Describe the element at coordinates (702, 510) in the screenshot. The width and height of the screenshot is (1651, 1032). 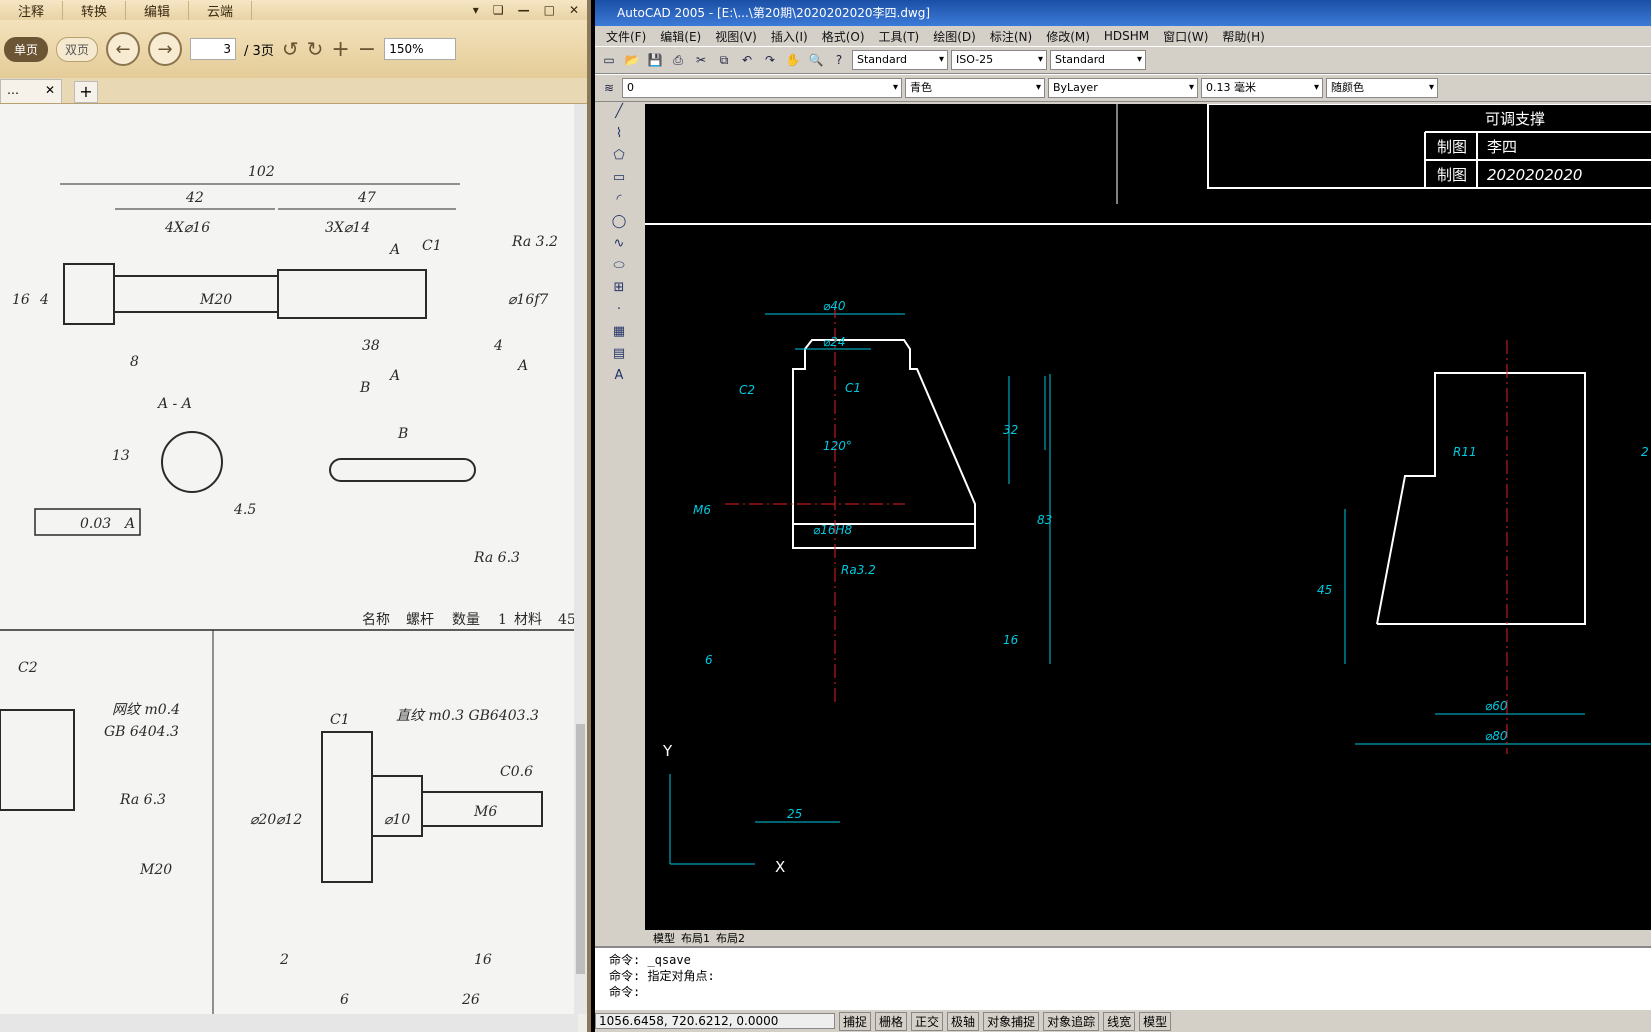
I see `cad-dim-text: M6` at that location.